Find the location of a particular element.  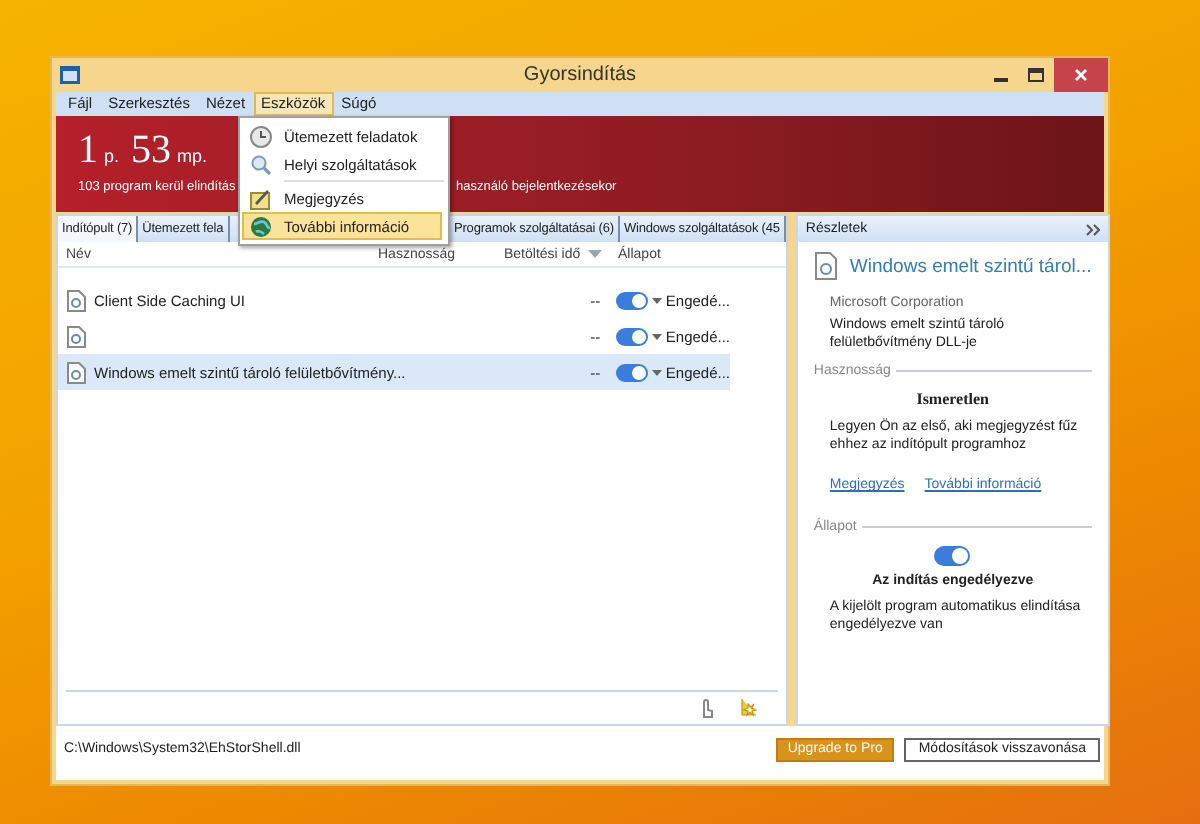

close-icon is located at coordinates (1081, 75).